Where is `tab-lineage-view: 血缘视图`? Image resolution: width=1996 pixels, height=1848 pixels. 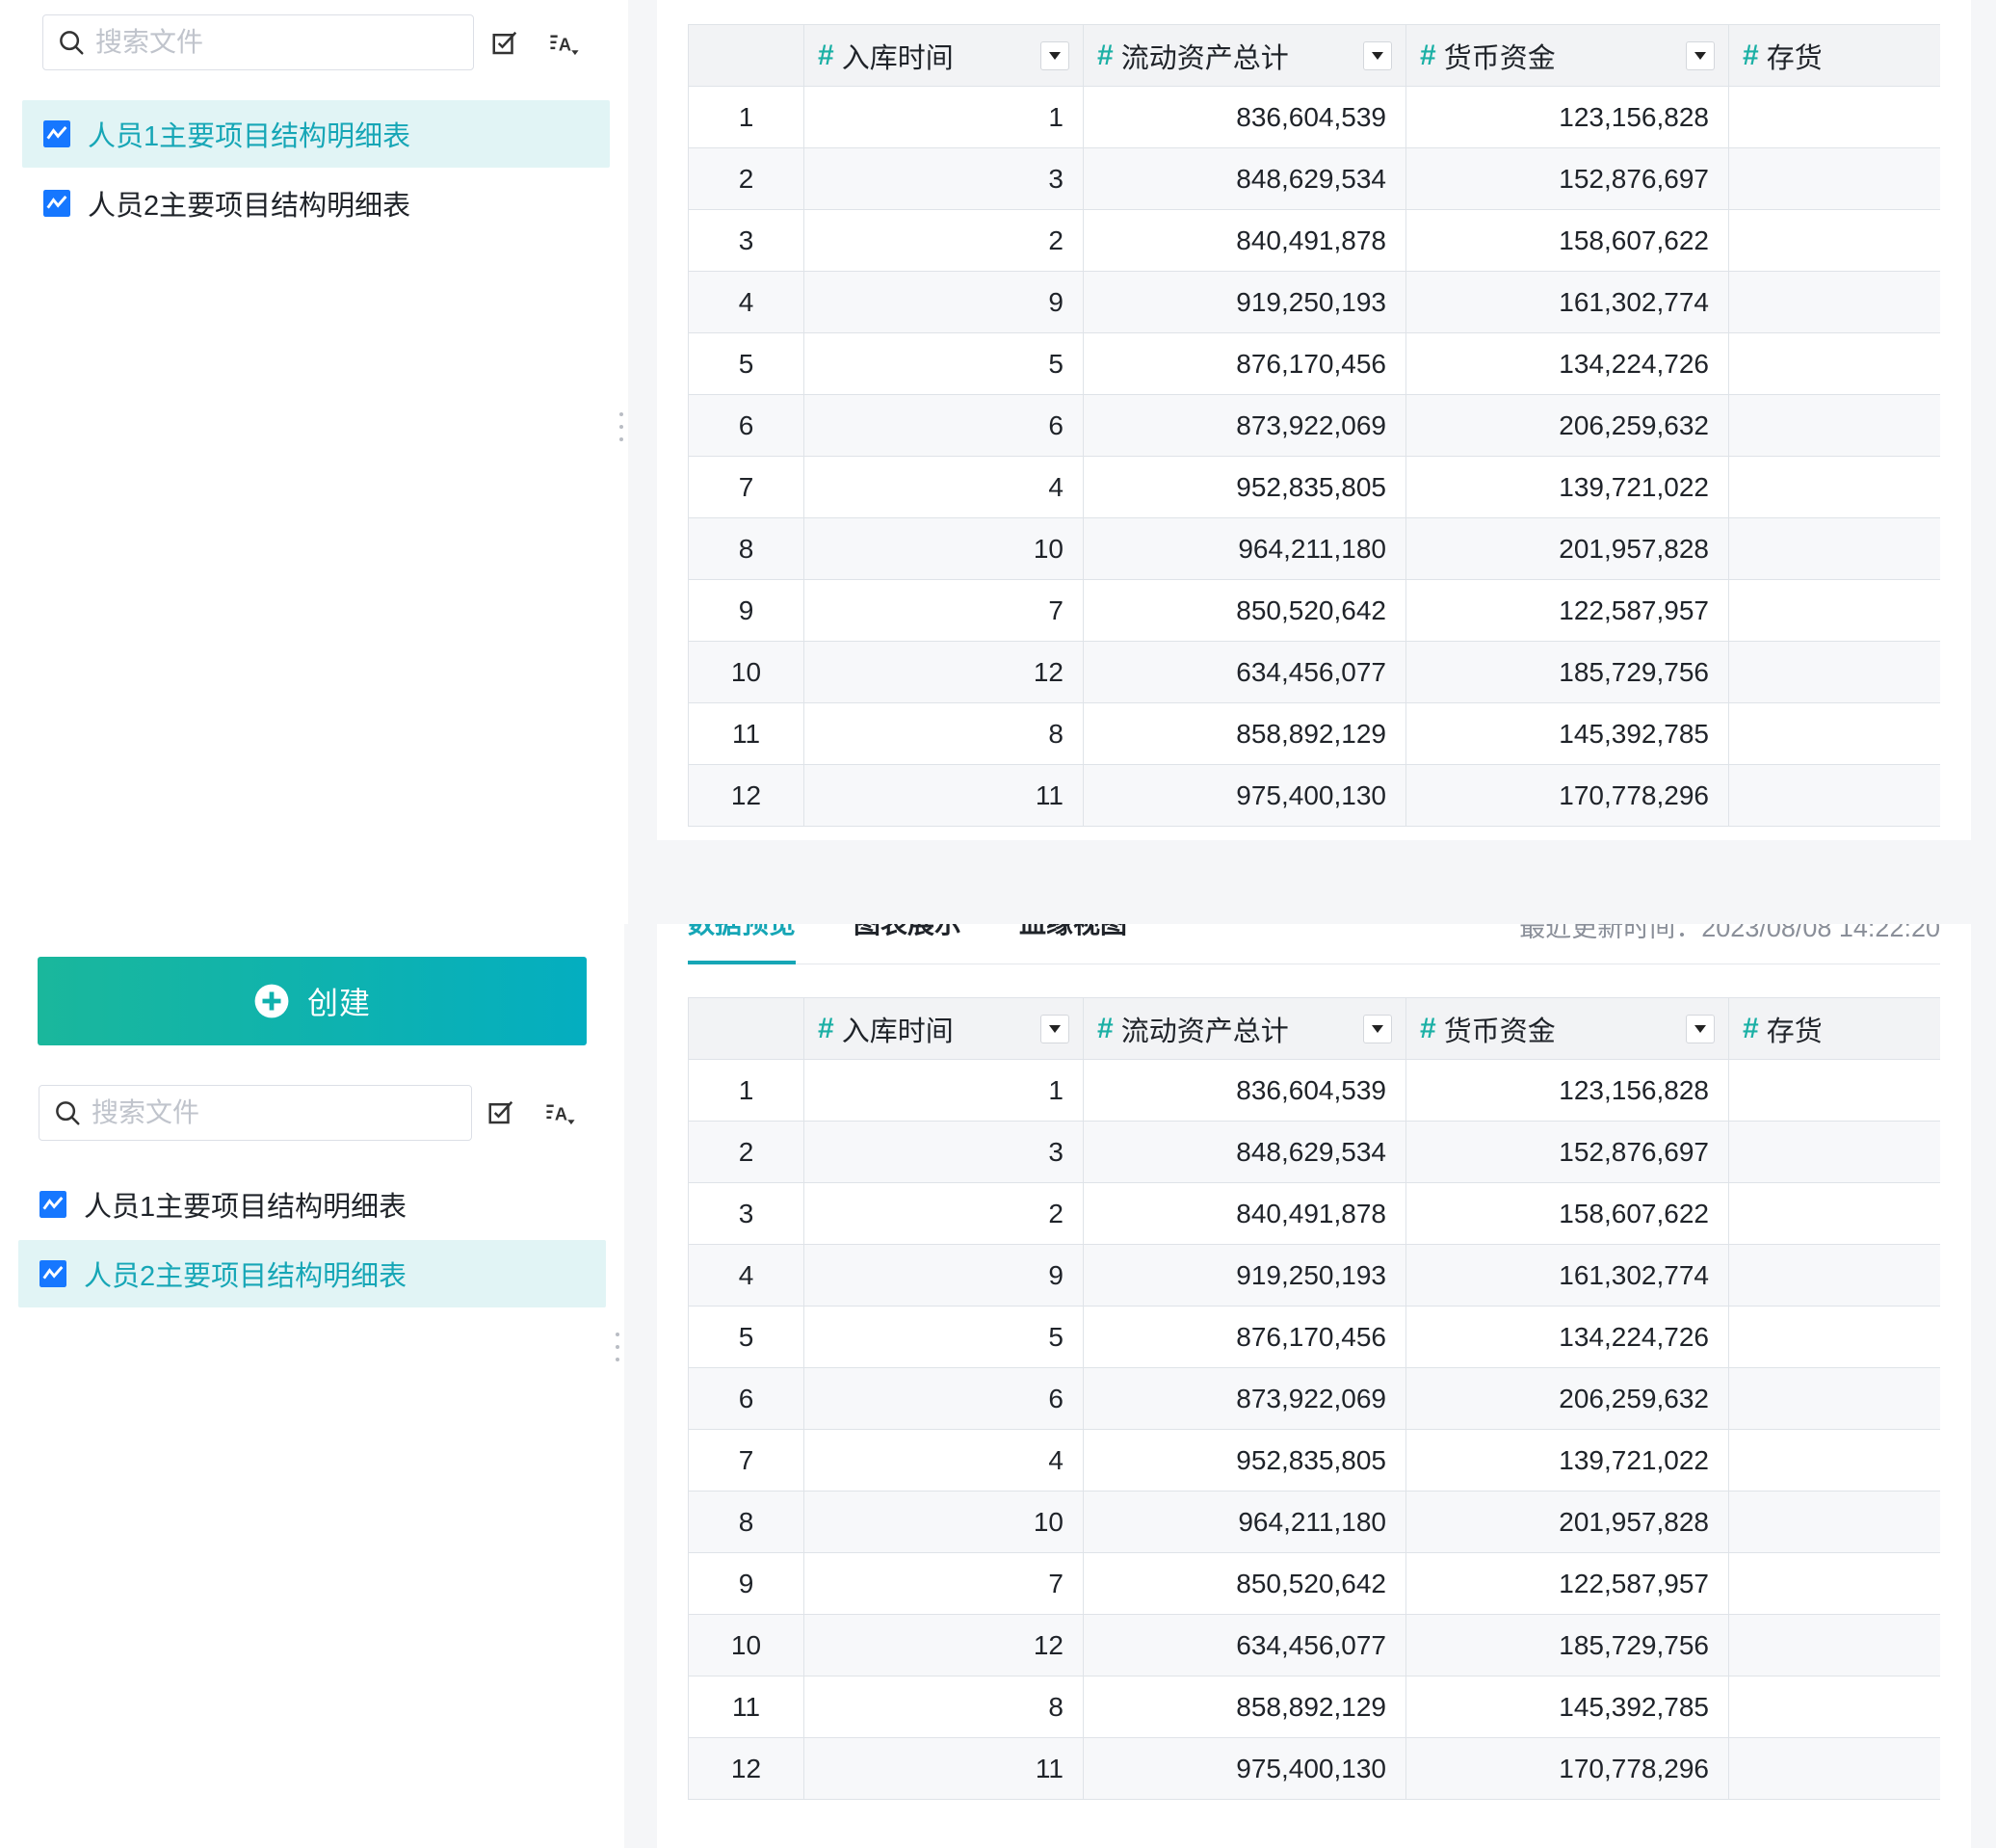 tab-lineage-view: 血缘视图 is located at coordinates (1073, 932).